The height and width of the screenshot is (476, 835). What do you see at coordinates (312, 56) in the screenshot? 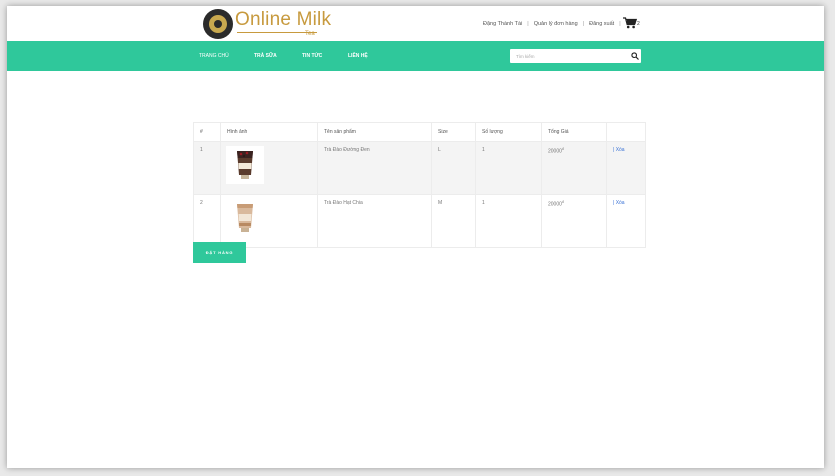
I see `nav-news: TIN TỨC` at bounding box center [312, 56].